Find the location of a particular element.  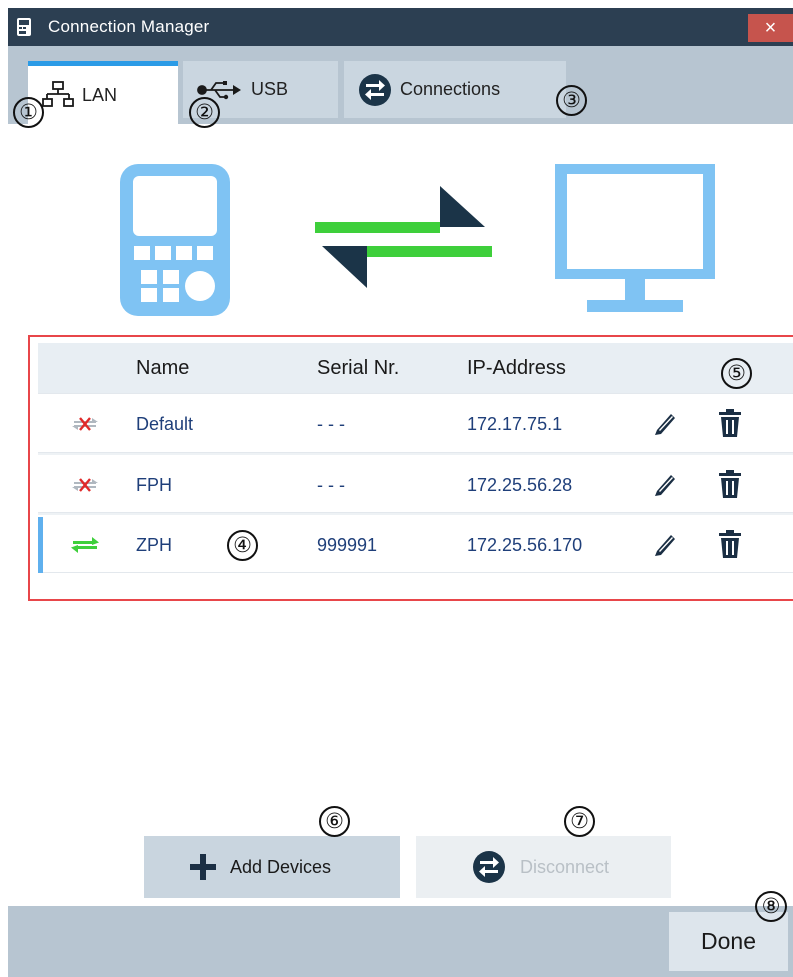

add-devices-button: Add Devices is located at coordinates (272, 867).